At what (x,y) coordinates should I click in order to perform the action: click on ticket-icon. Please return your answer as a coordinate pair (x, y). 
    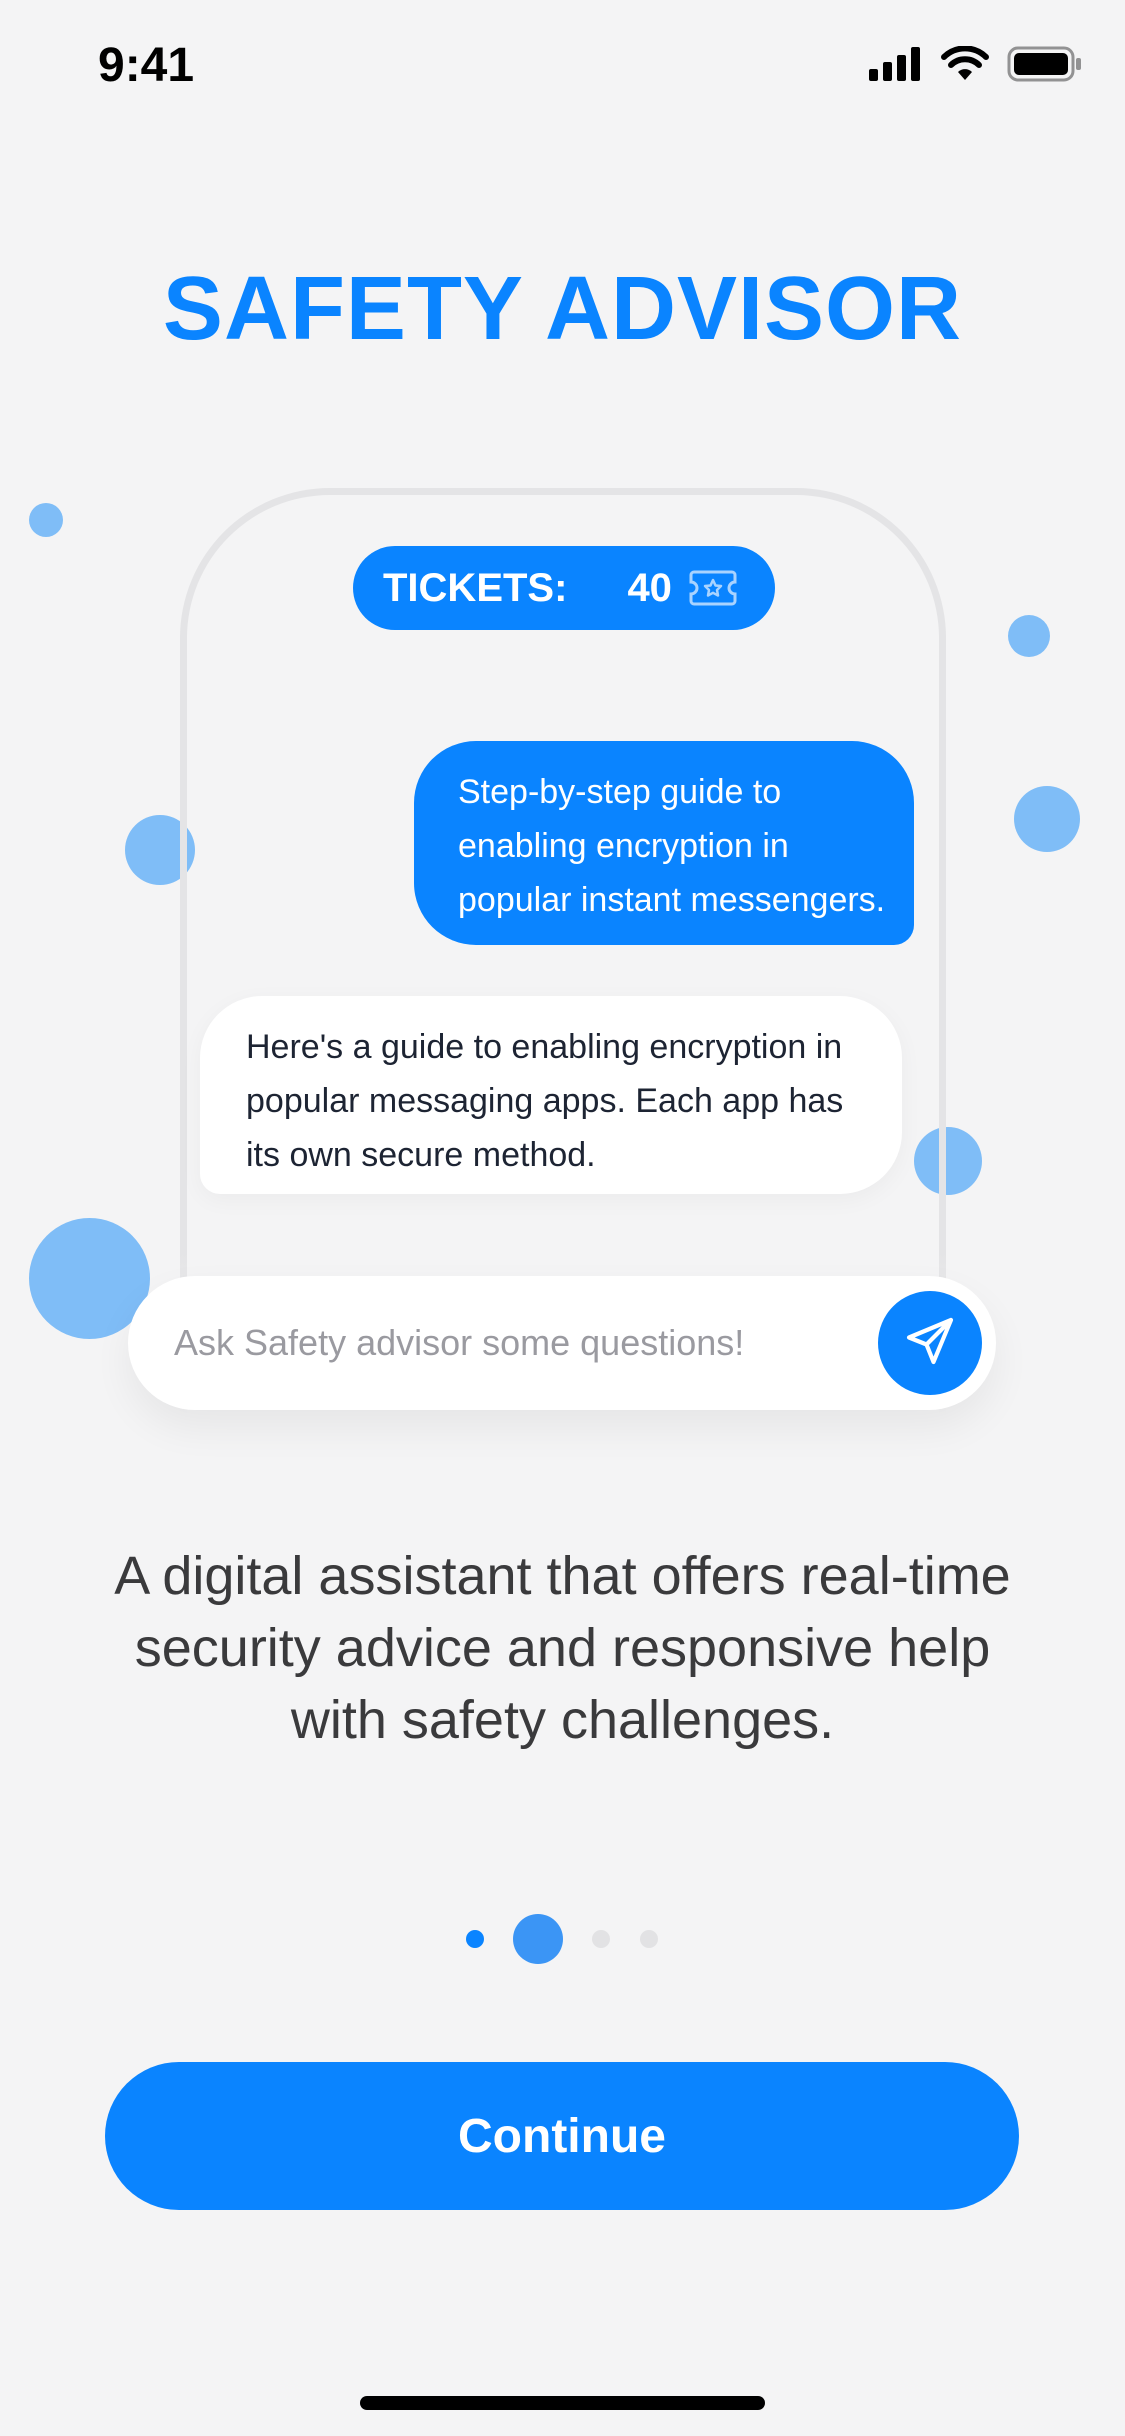
    Looking at the image, I should click on (713, 588).